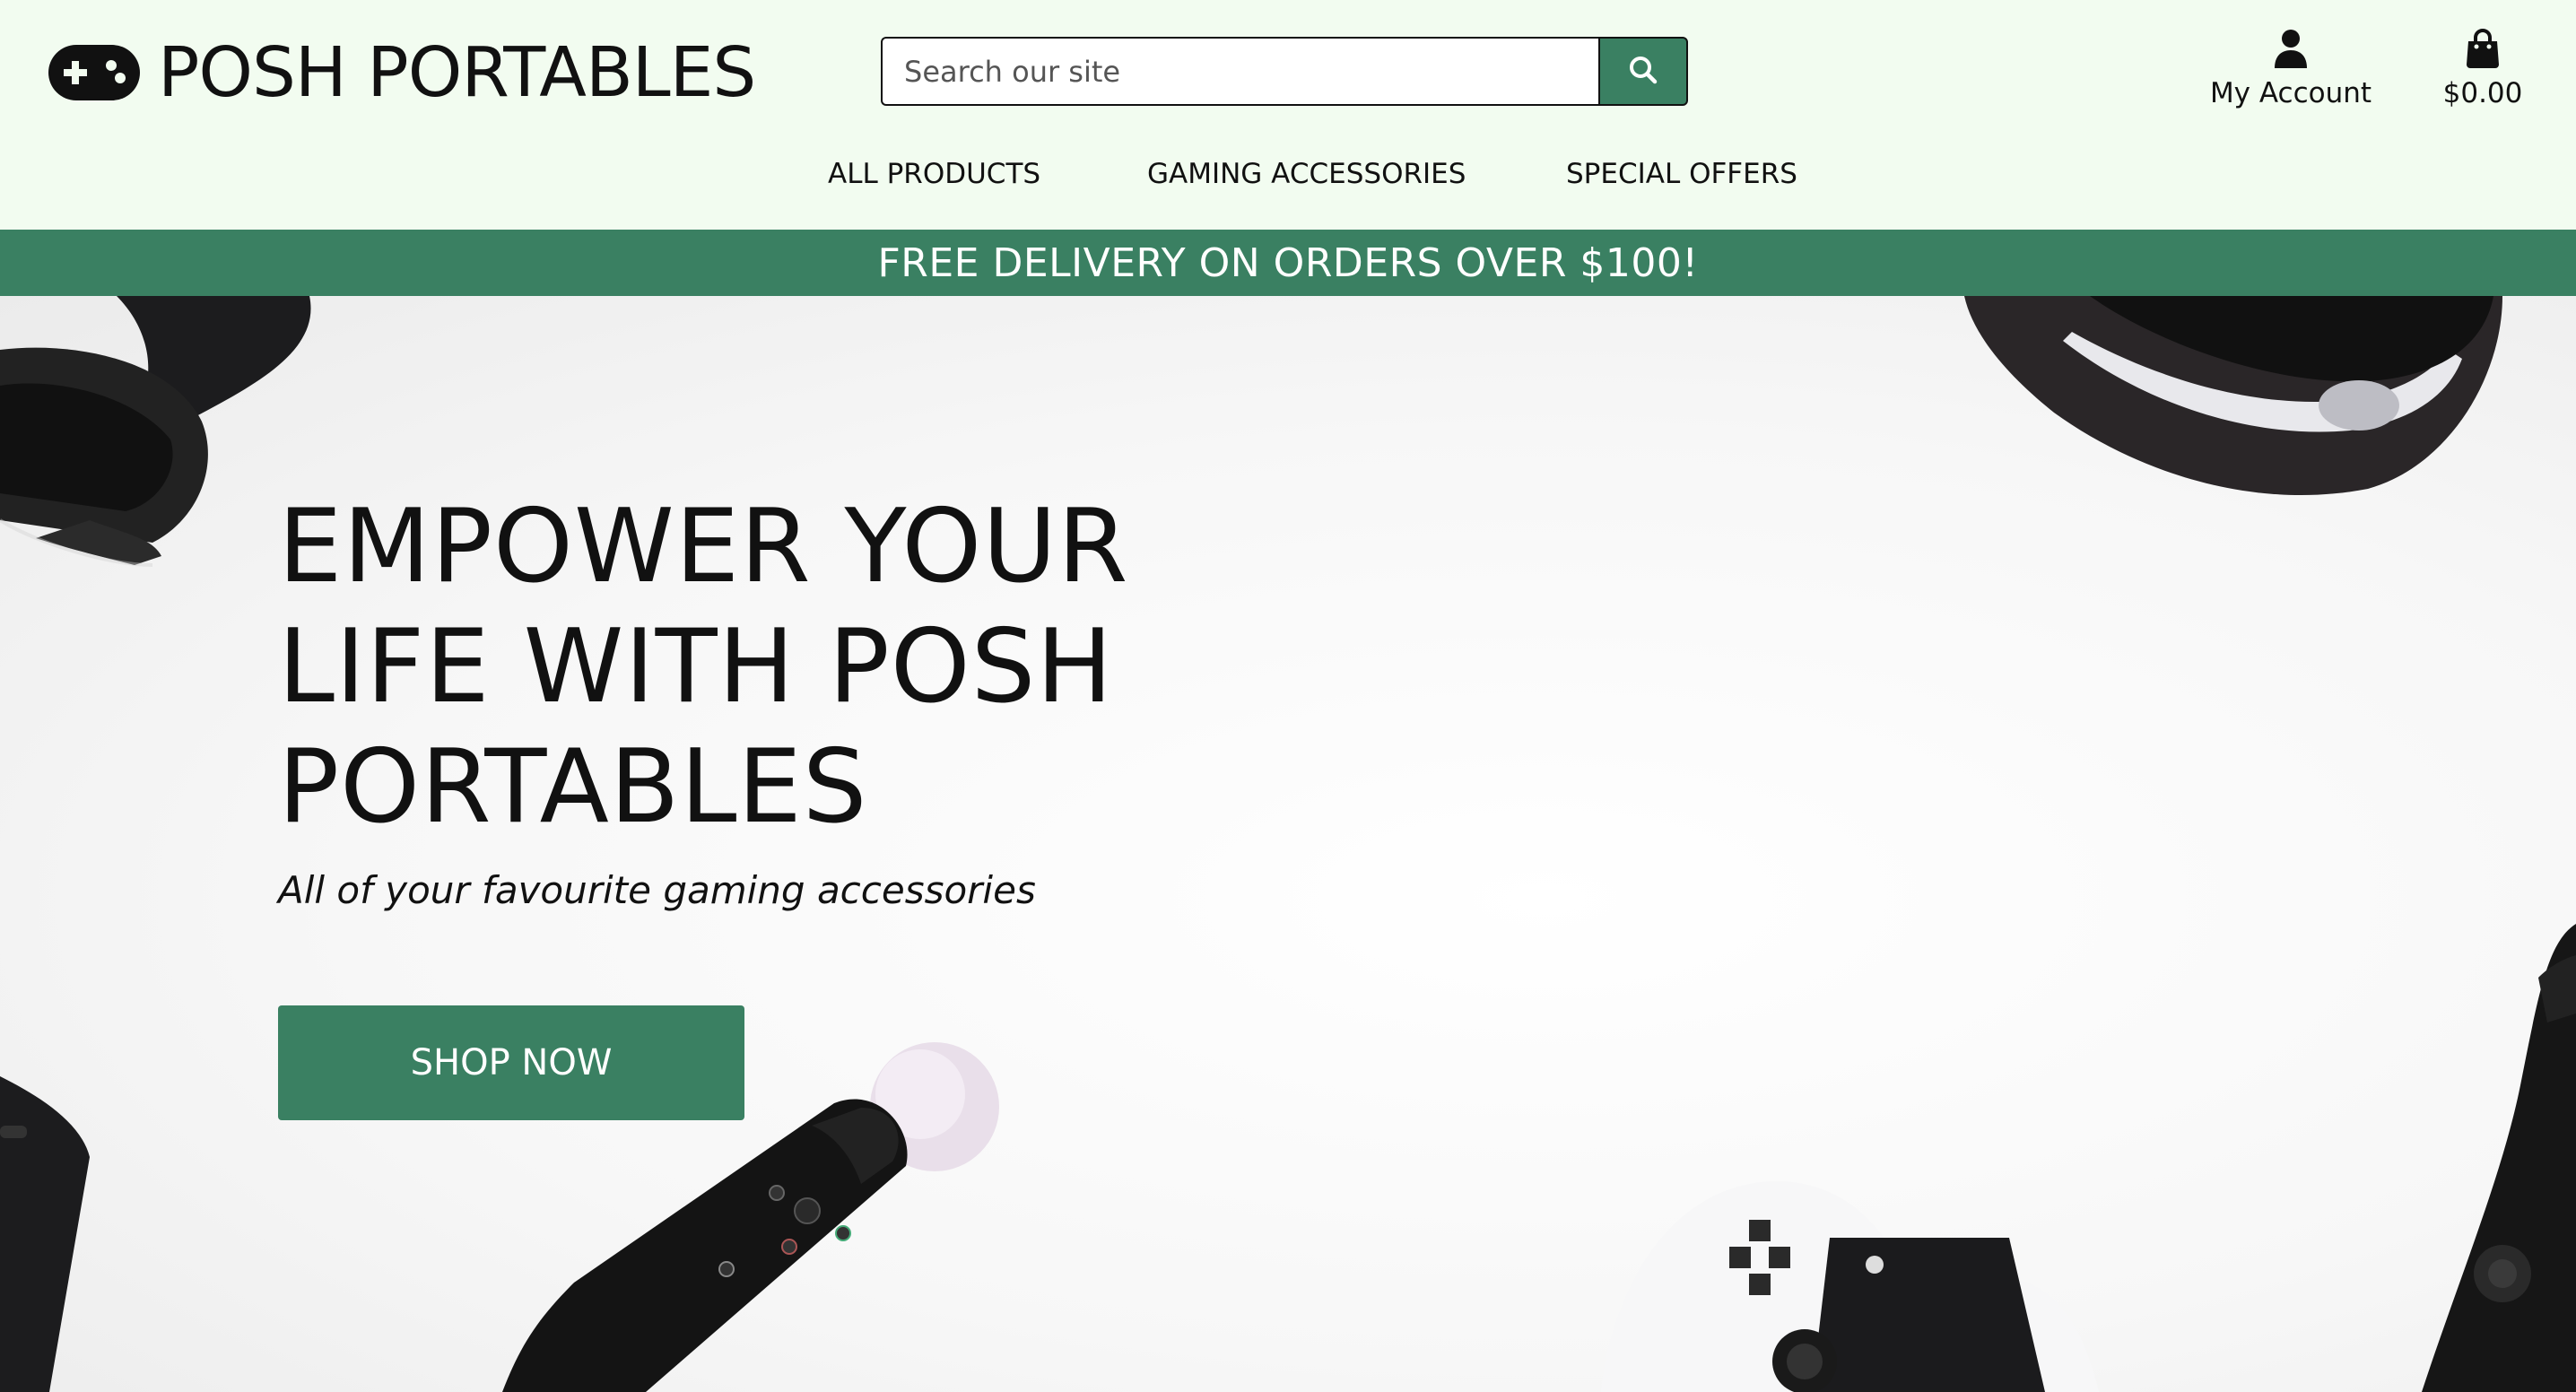  What do you see at coordinates (45, 1234) in the screenshot?
I see `console-device-image` at bounding box center [45, 1234].